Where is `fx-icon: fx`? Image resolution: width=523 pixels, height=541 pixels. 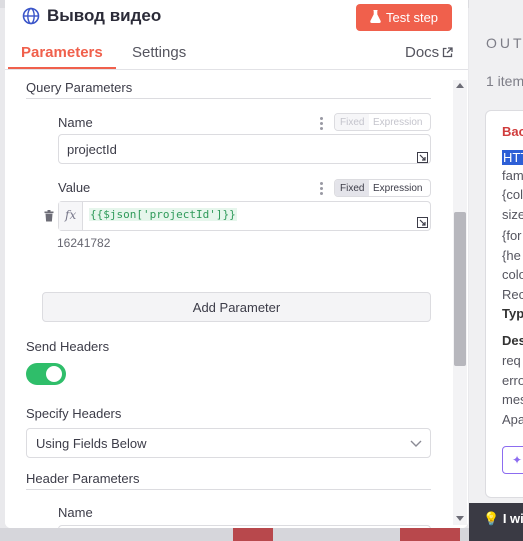
fx-icon: fx is located at coordinates (71, 215).